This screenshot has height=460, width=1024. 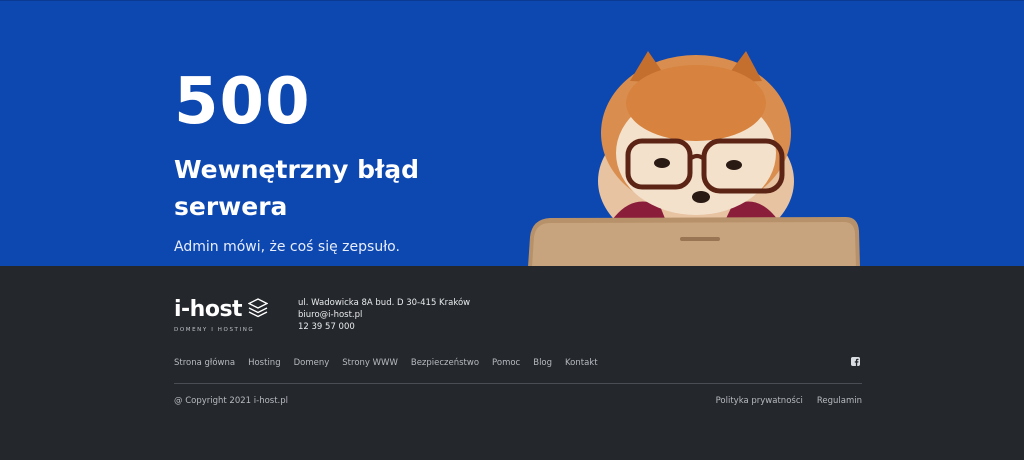 What do you see at coordinates (445, 363) in the screenshot?
I see `footer-nav-security: Bezpieczeństwo` at bounding box center [445, 363].